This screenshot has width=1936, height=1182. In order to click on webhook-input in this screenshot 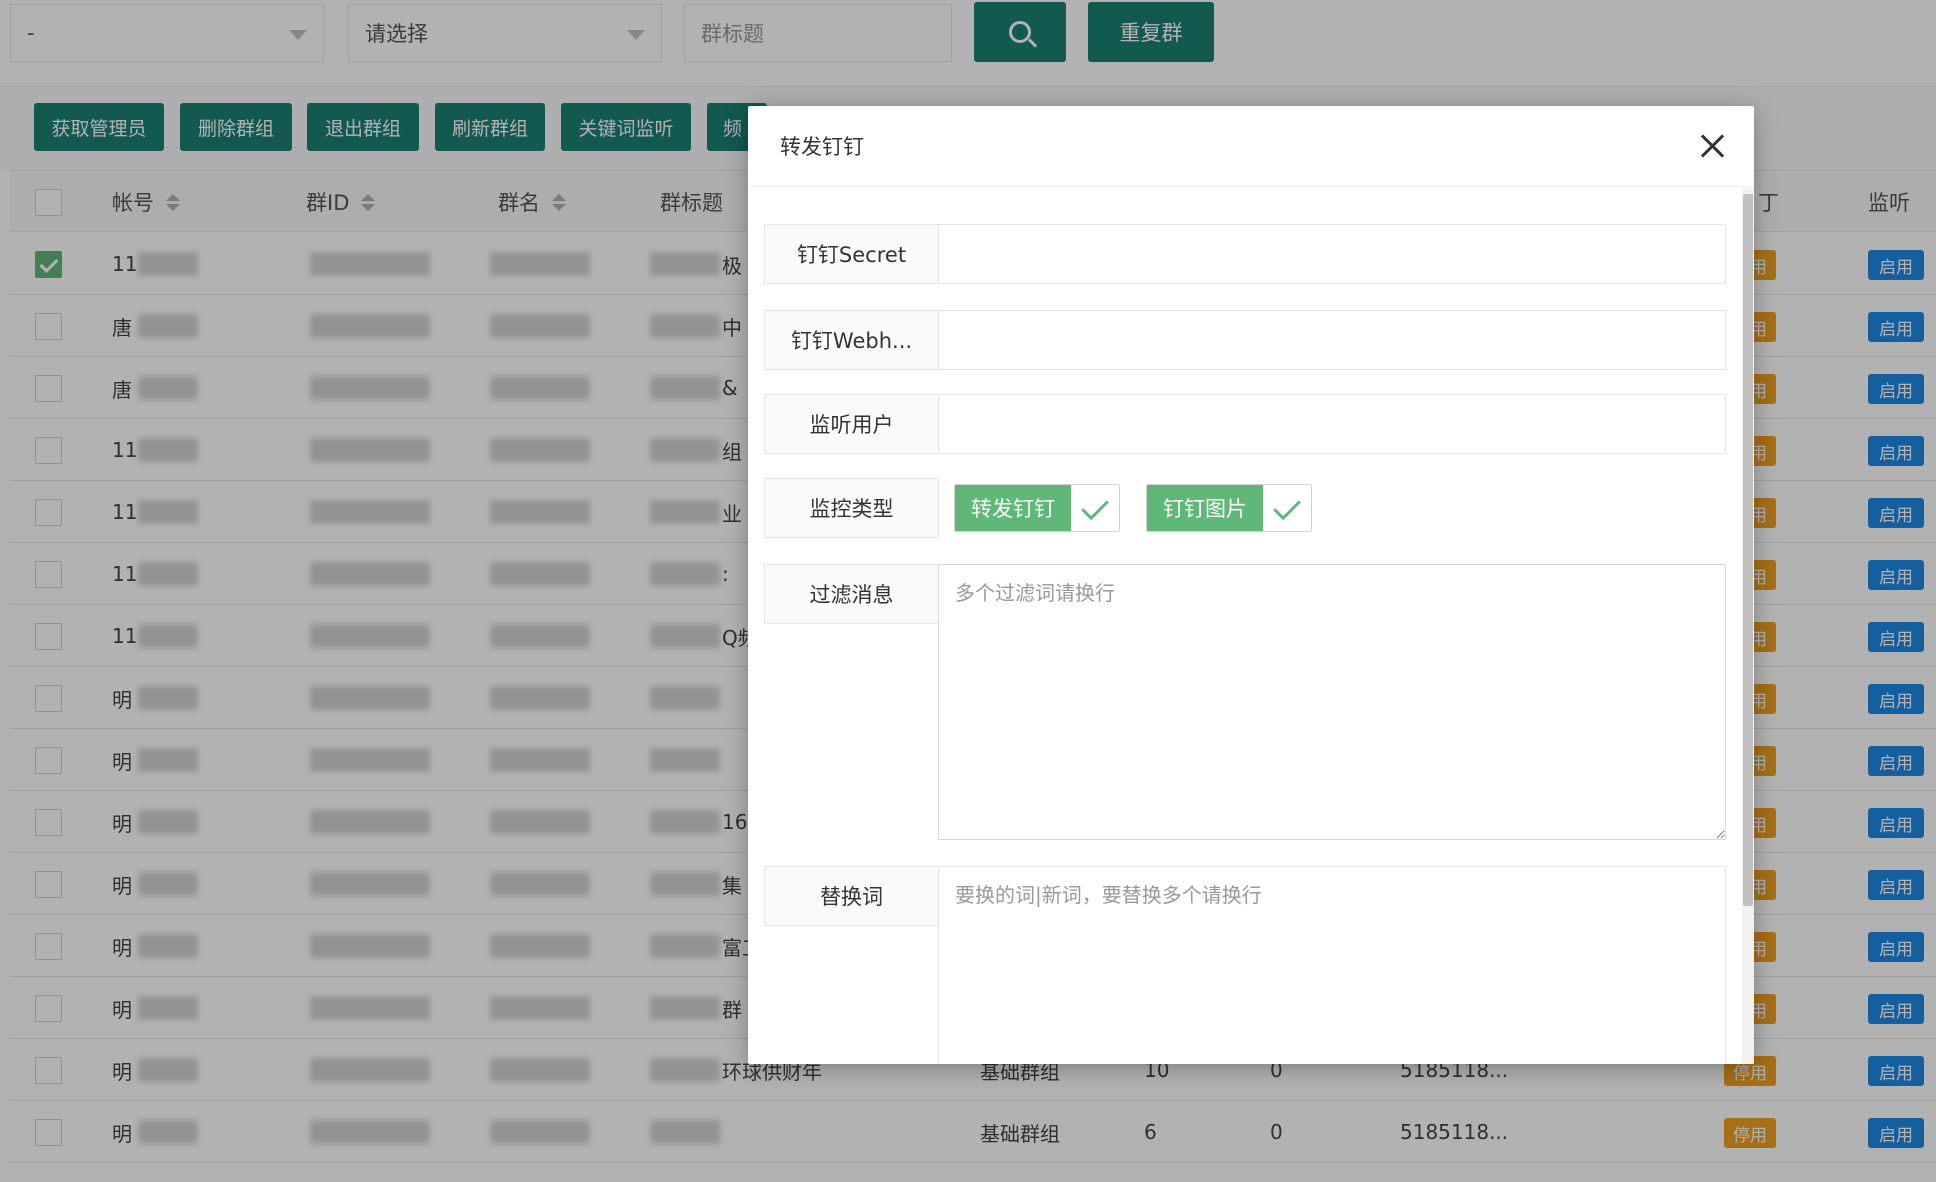, I will do `click(1332, 340)`.